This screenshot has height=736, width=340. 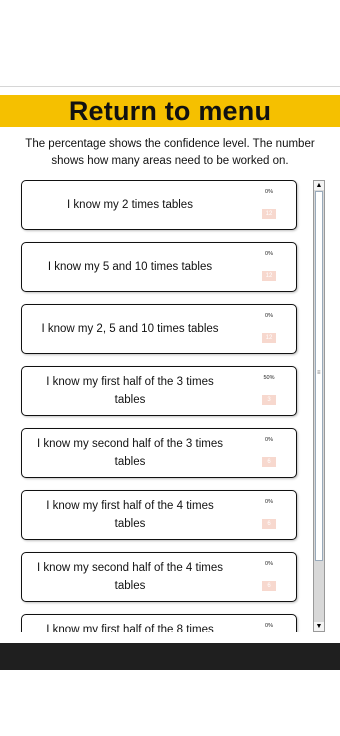 What do you see at coordinates (319, 373) in the screenshot?
I see `grip-icon: ≡` at bounding box center [319, 373].